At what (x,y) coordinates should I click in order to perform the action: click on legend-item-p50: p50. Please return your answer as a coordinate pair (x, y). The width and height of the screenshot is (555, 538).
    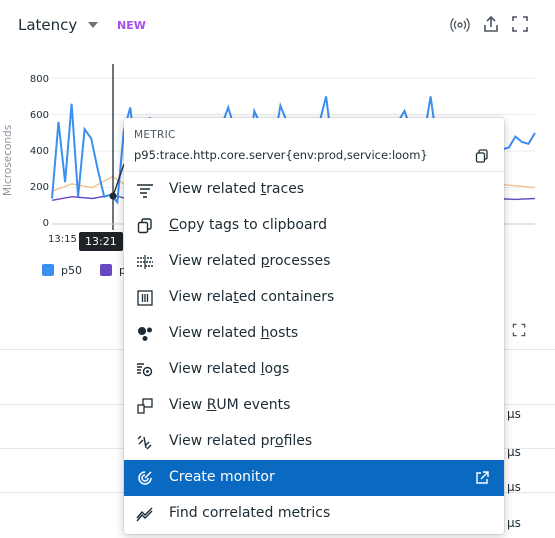
    Looking at the image, I should click on (62, 270).